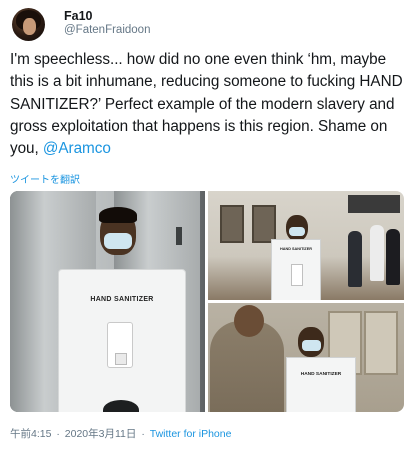  I want to click on author-handle: @FatenFraidoon, so click(107, 30).